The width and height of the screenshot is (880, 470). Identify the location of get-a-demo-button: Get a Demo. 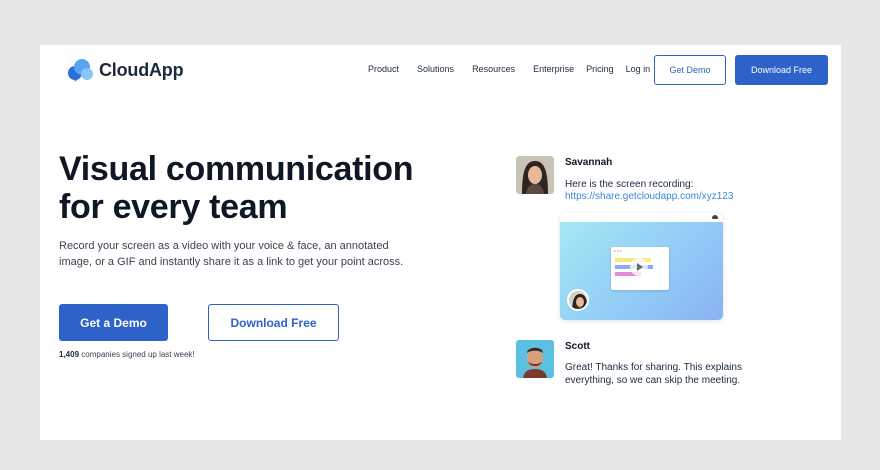
(113, 322).